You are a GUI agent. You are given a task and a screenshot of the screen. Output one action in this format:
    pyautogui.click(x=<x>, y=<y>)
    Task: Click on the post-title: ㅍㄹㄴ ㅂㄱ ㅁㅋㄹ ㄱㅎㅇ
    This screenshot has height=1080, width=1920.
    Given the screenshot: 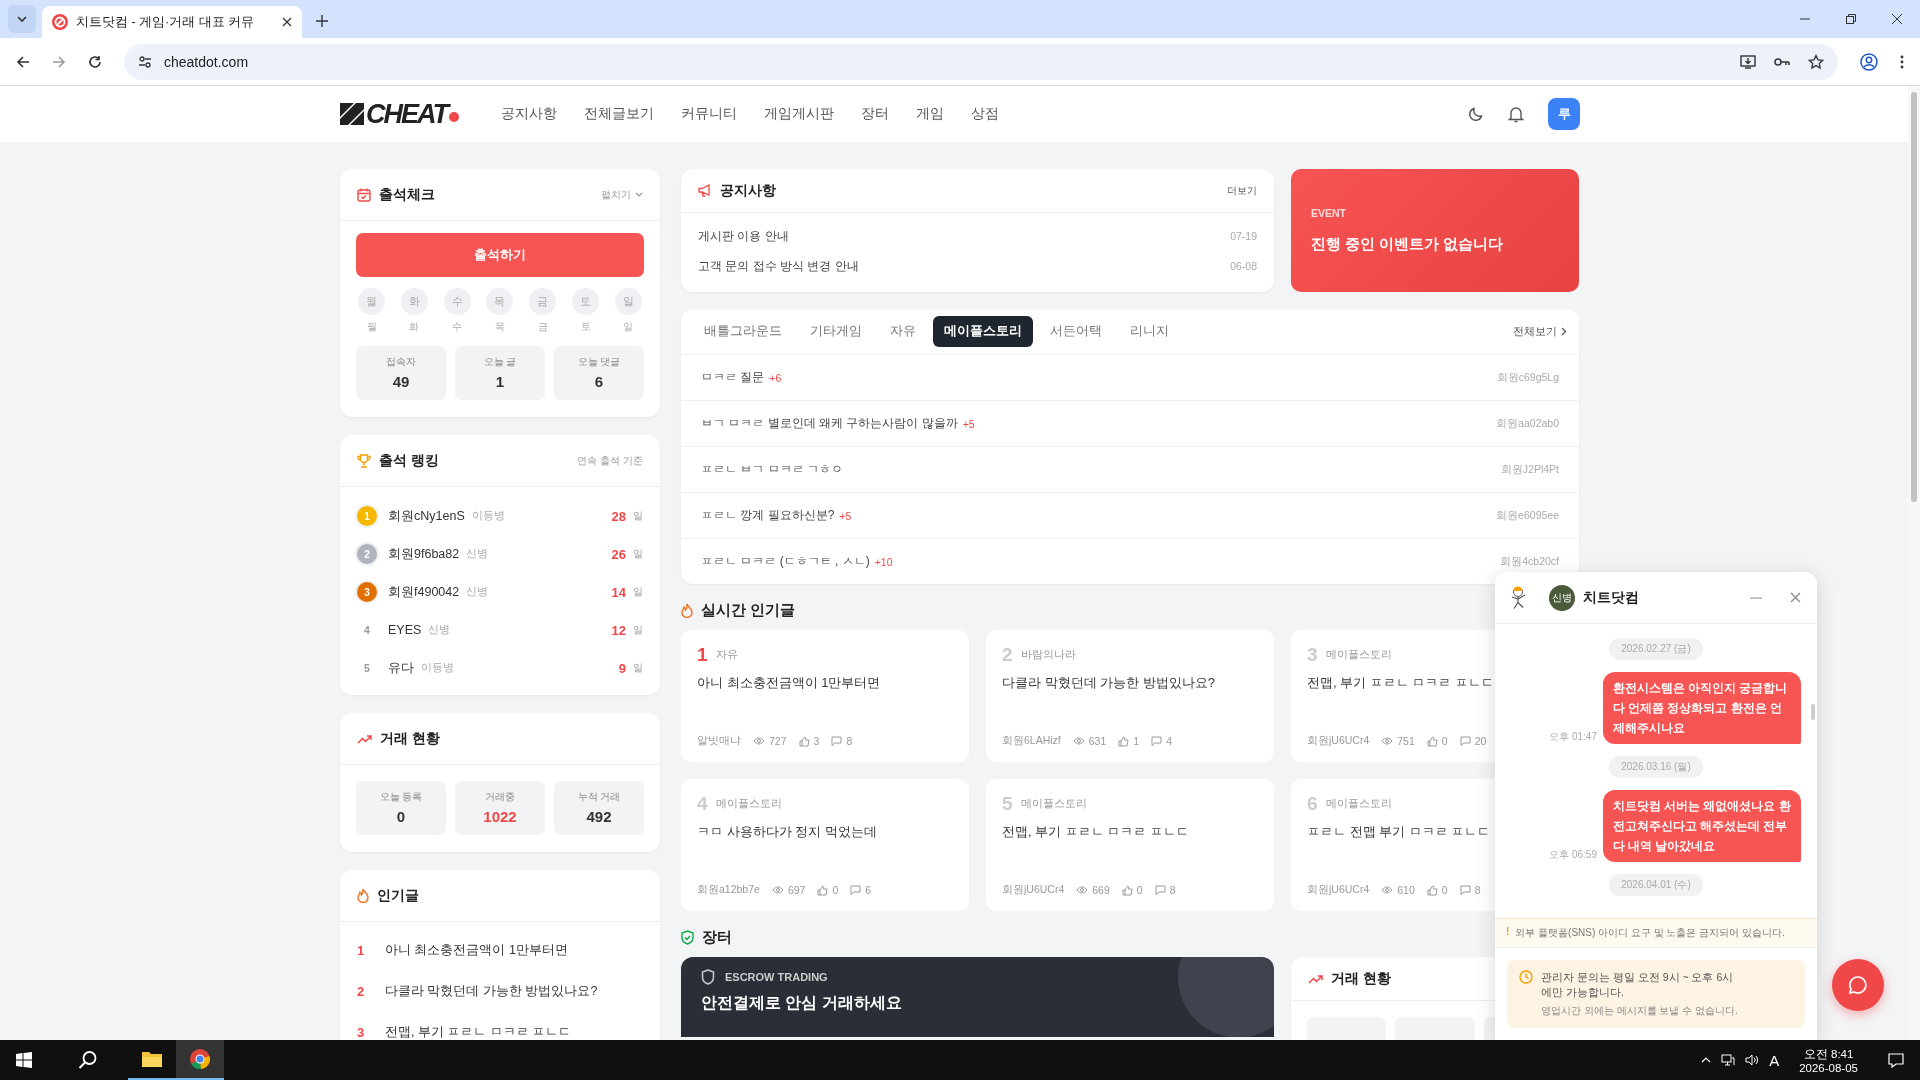 What is the action you would take?
    pyautogui.click(x=772, y=469)
    